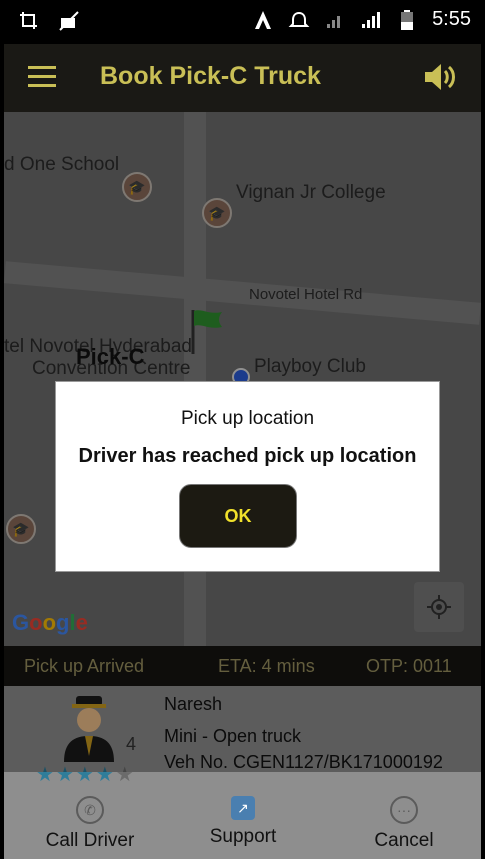 This screenshot has width=485, height=859. What do you see at coordinates (90, 810) in the screenshot?
I see `phone-icon: ✆` at bounding box center [90, 810].